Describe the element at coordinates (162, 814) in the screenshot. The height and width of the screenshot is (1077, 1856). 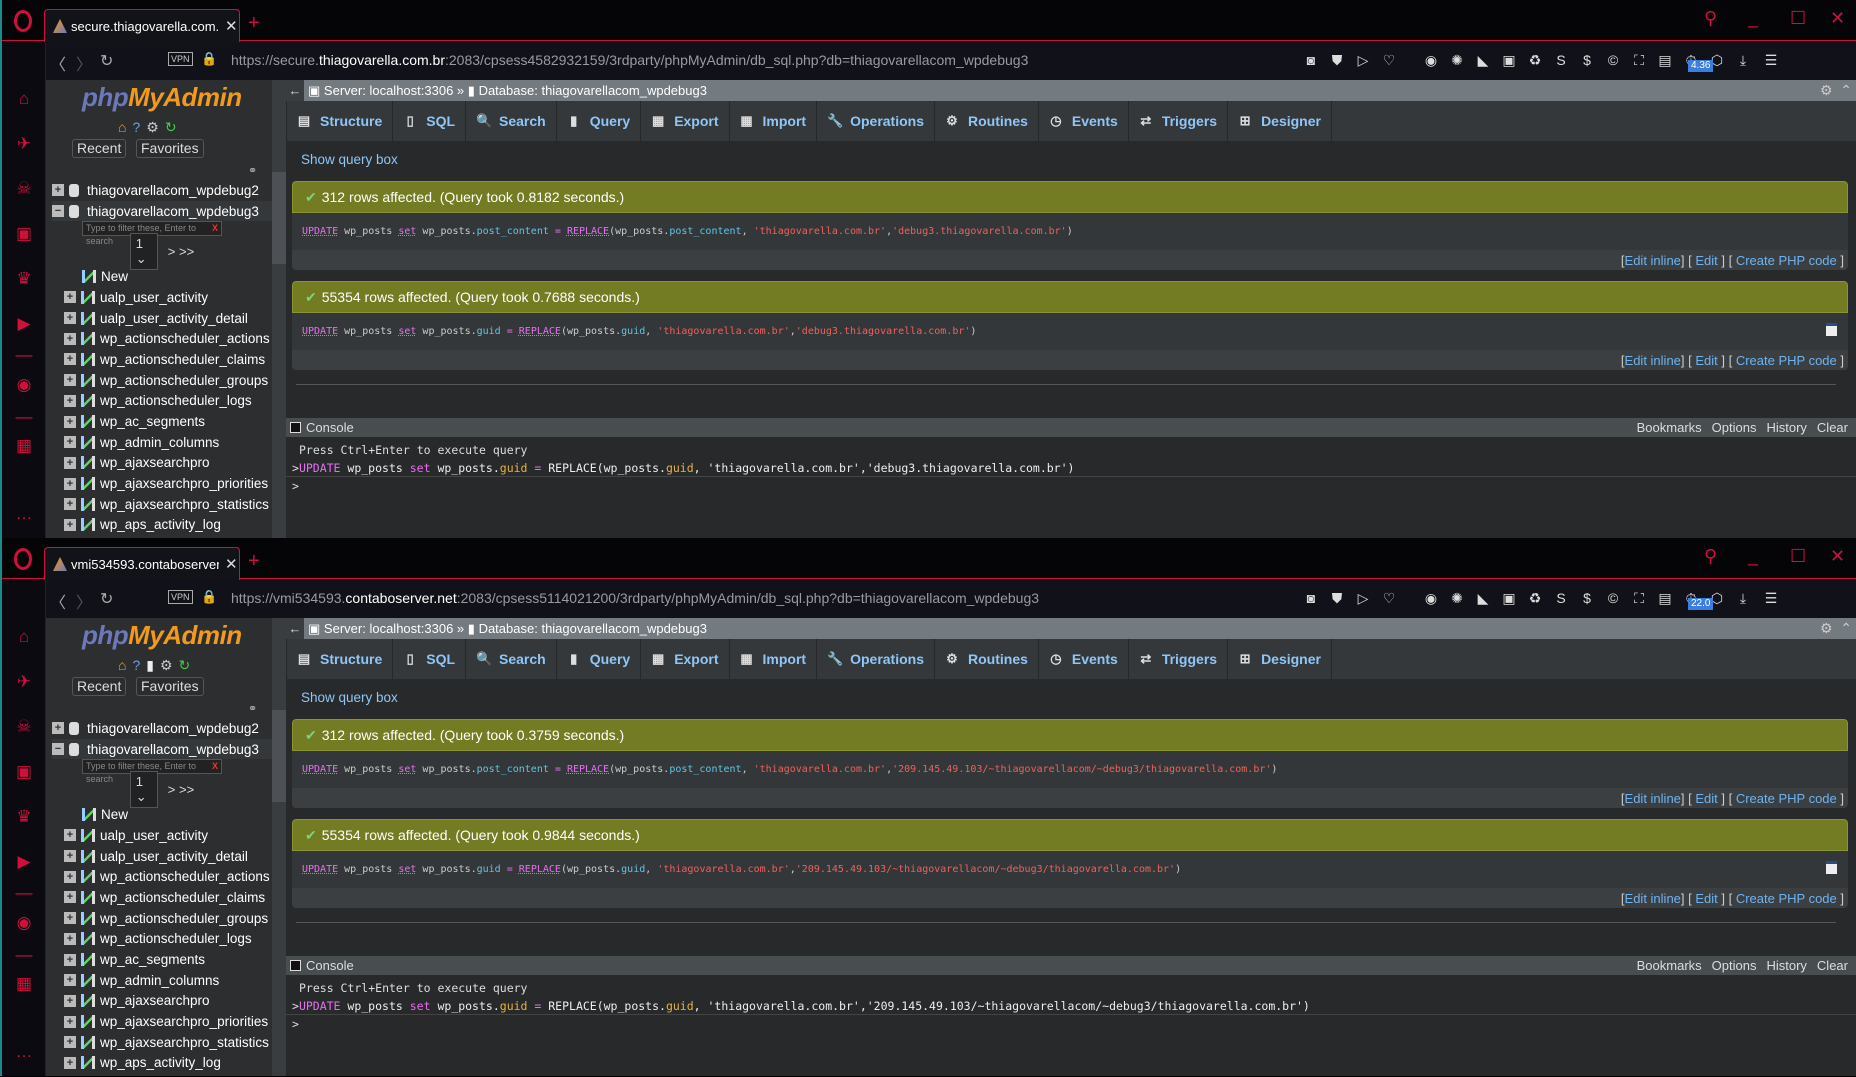
I see `new-table-item: New` at that location.